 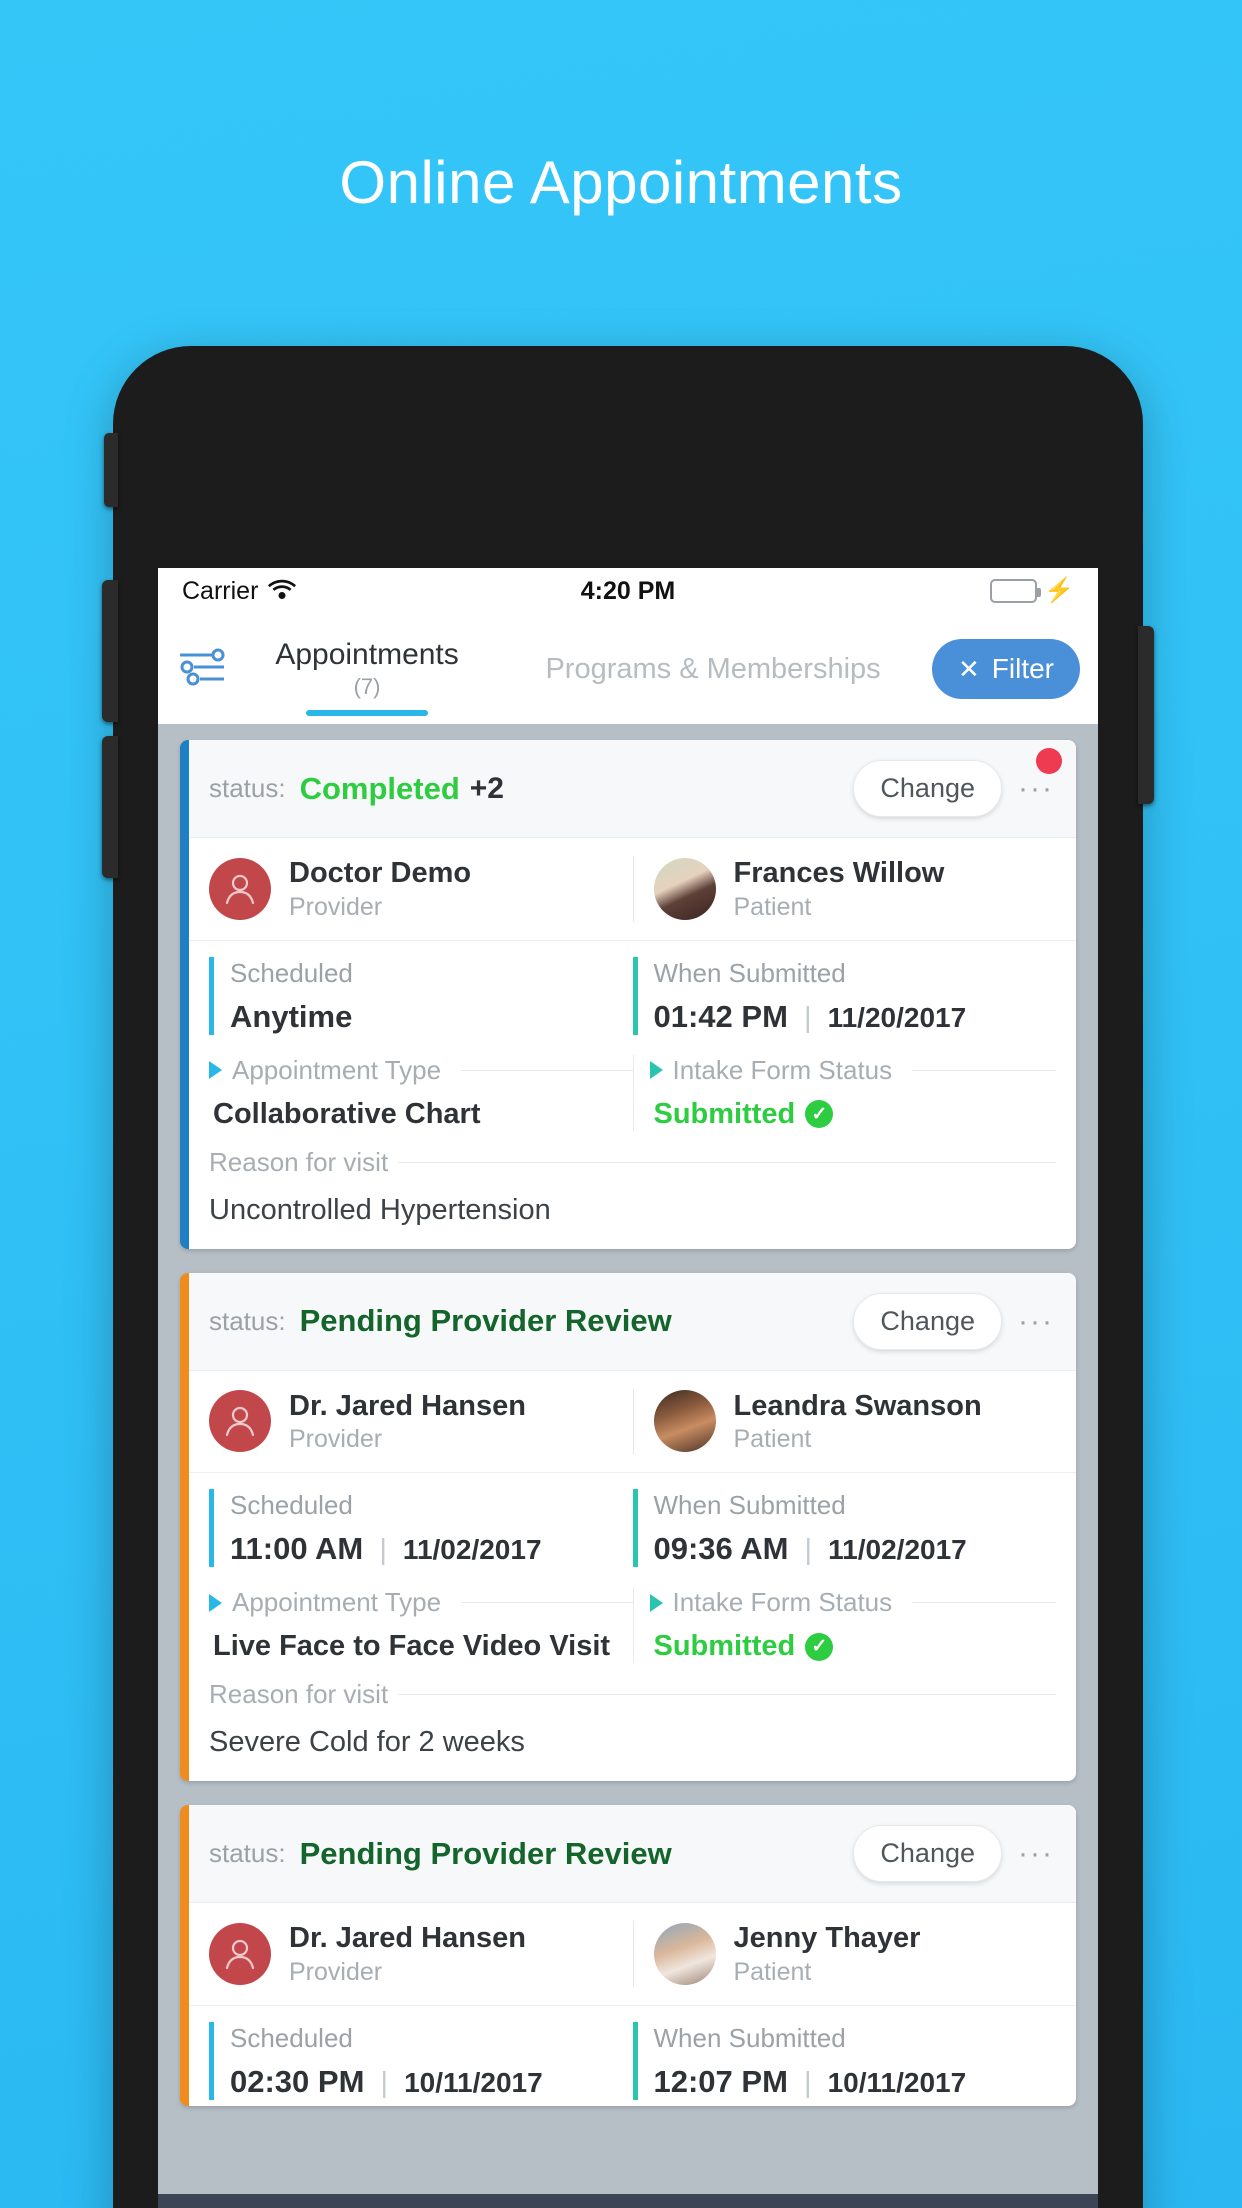 I want to click on provider-name: Doctor Demo, so click(x=380, y=873).